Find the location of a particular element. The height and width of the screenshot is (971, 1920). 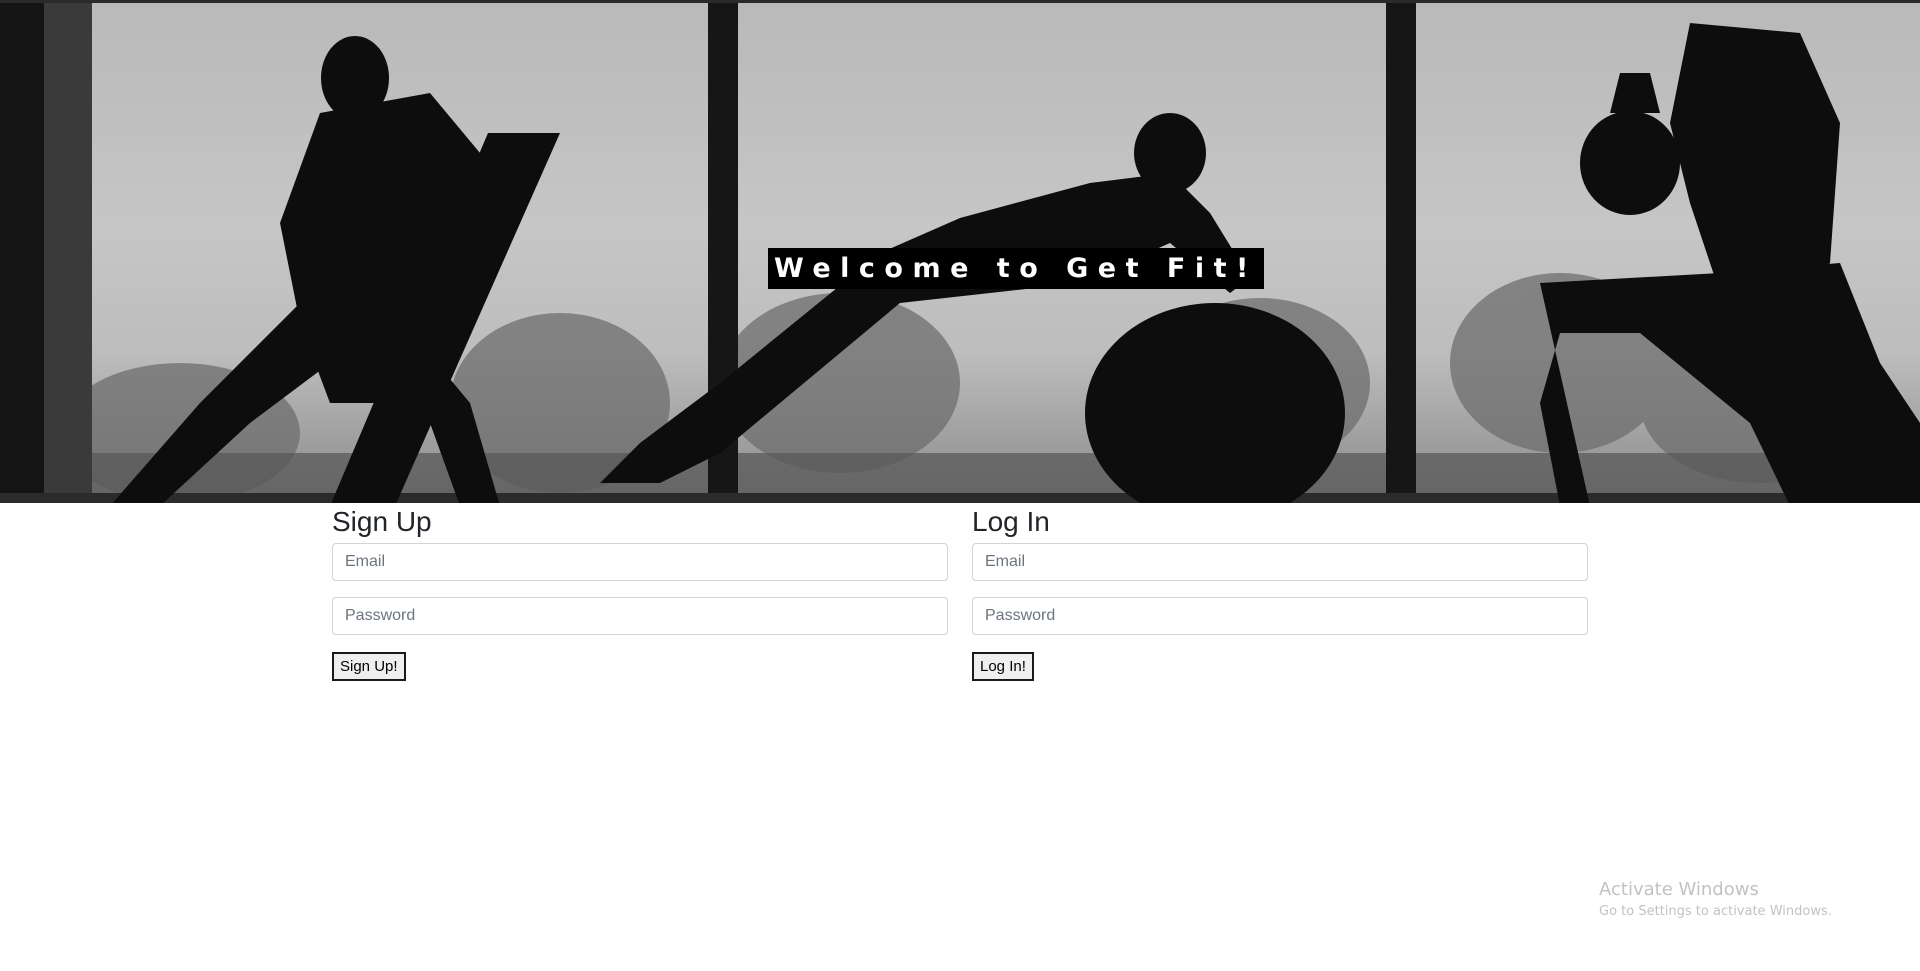

watermark-title: Activate Windows is located at coordinates (1679, 889).